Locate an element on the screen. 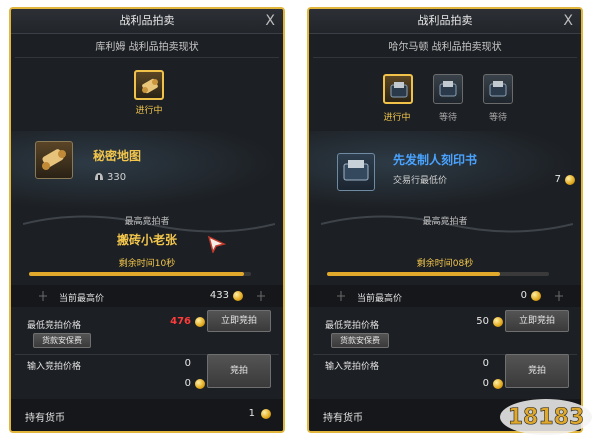 The width and height of the screenshot is (600, 443). highest-bidder-name: 搬砖小老张 is located at coordinates (146, 240).